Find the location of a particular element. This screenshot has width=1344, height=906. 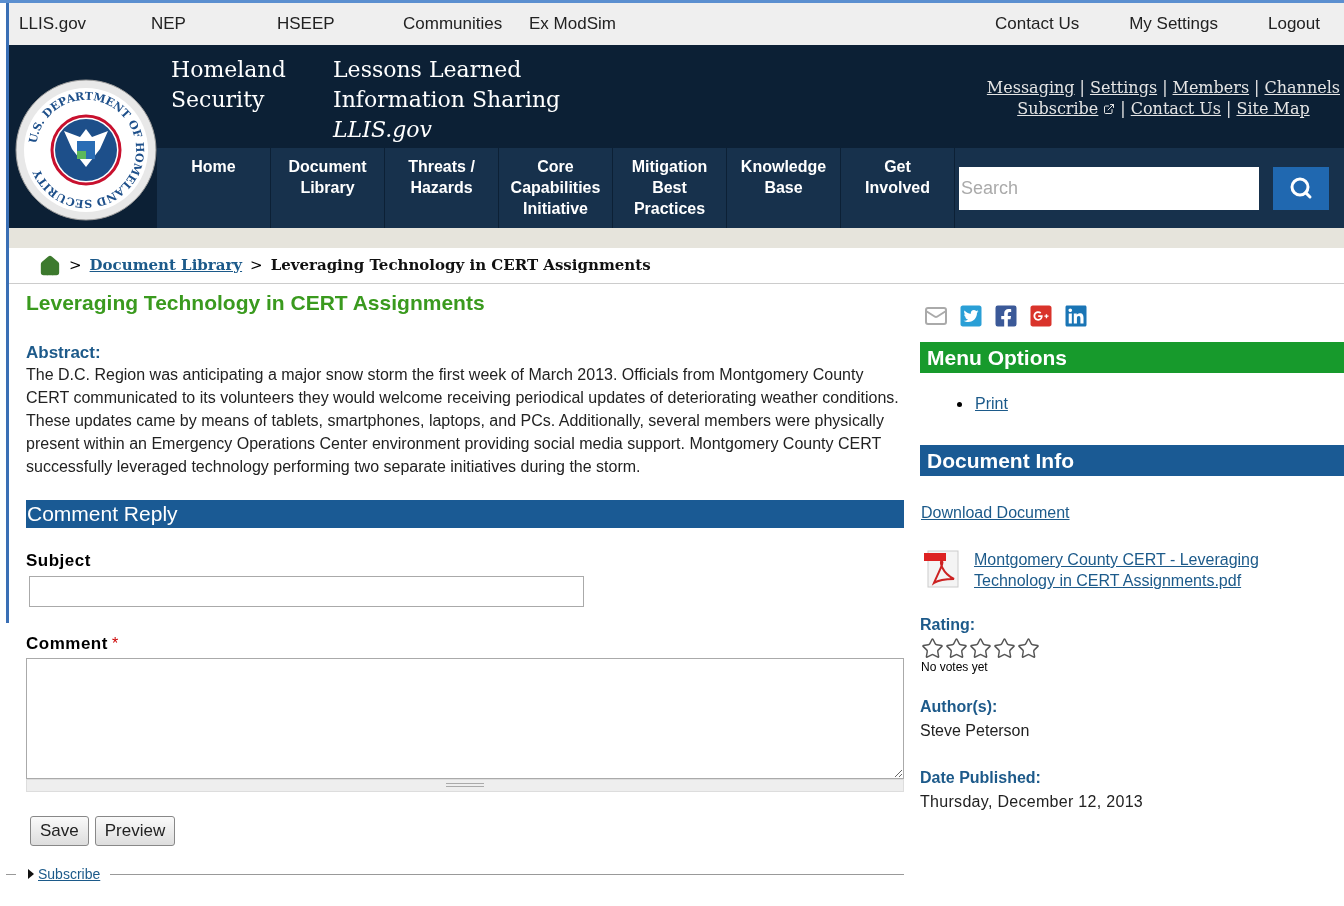

nav-tab: Threats / Hazards is located at coordinates (442, 188).